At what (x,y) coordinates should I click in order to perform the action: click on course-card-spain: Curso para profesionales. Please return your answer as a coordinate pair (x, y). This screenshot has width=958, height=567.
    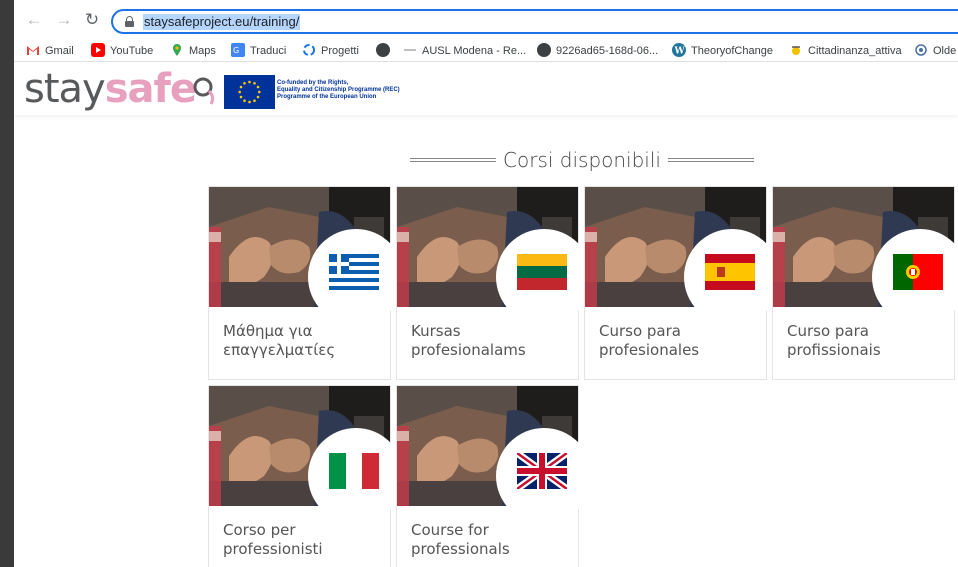
    Looking at the image, I should click on (682, 283).